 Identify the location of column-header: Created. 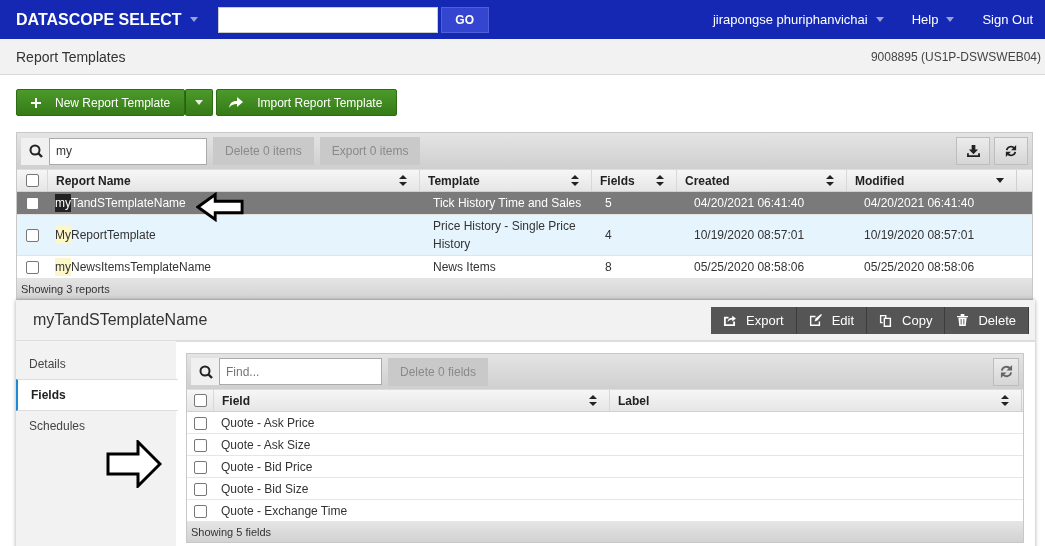
(761, 180).